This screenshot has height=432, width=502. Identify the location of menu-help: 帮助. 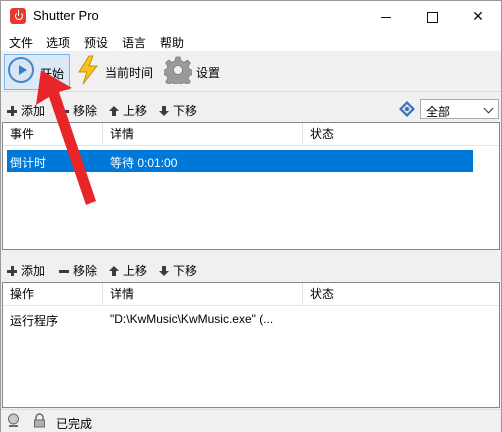
(172, 42).